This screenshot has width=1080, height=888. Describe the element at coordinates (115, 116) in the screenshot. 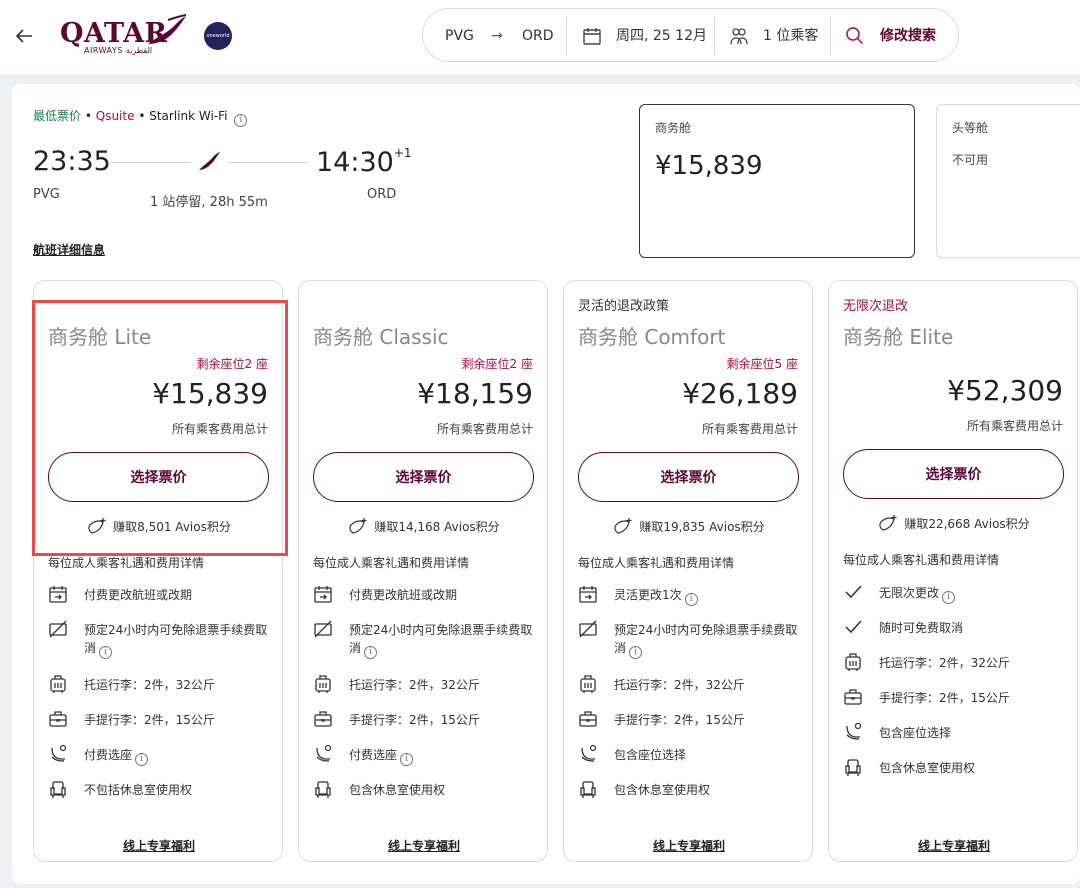

I see `qsuite-tag: Qsuite` at that location.